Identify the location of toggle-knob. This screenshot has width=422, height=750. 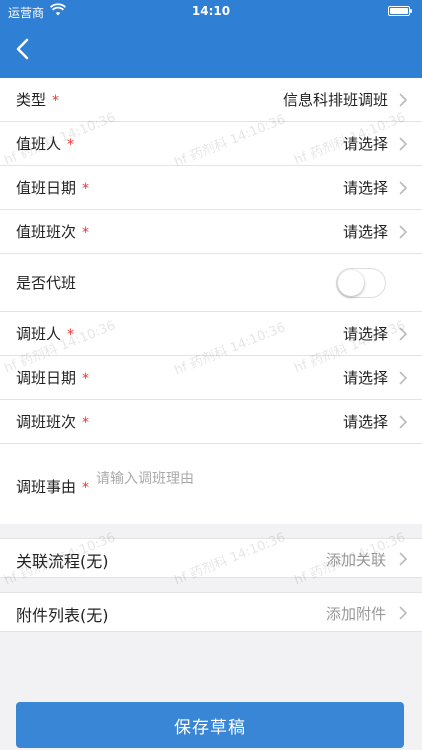
(351, 283).